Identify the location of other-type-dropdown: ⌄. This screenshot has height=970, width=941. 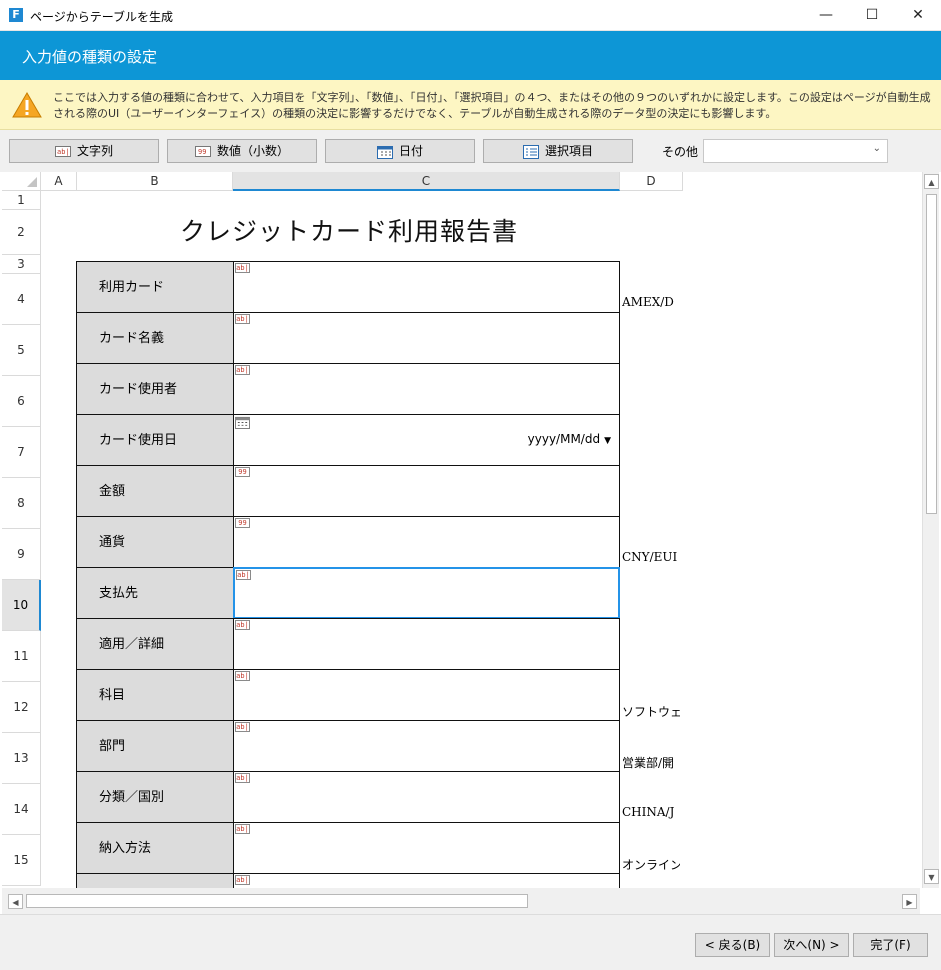
(795, 151).